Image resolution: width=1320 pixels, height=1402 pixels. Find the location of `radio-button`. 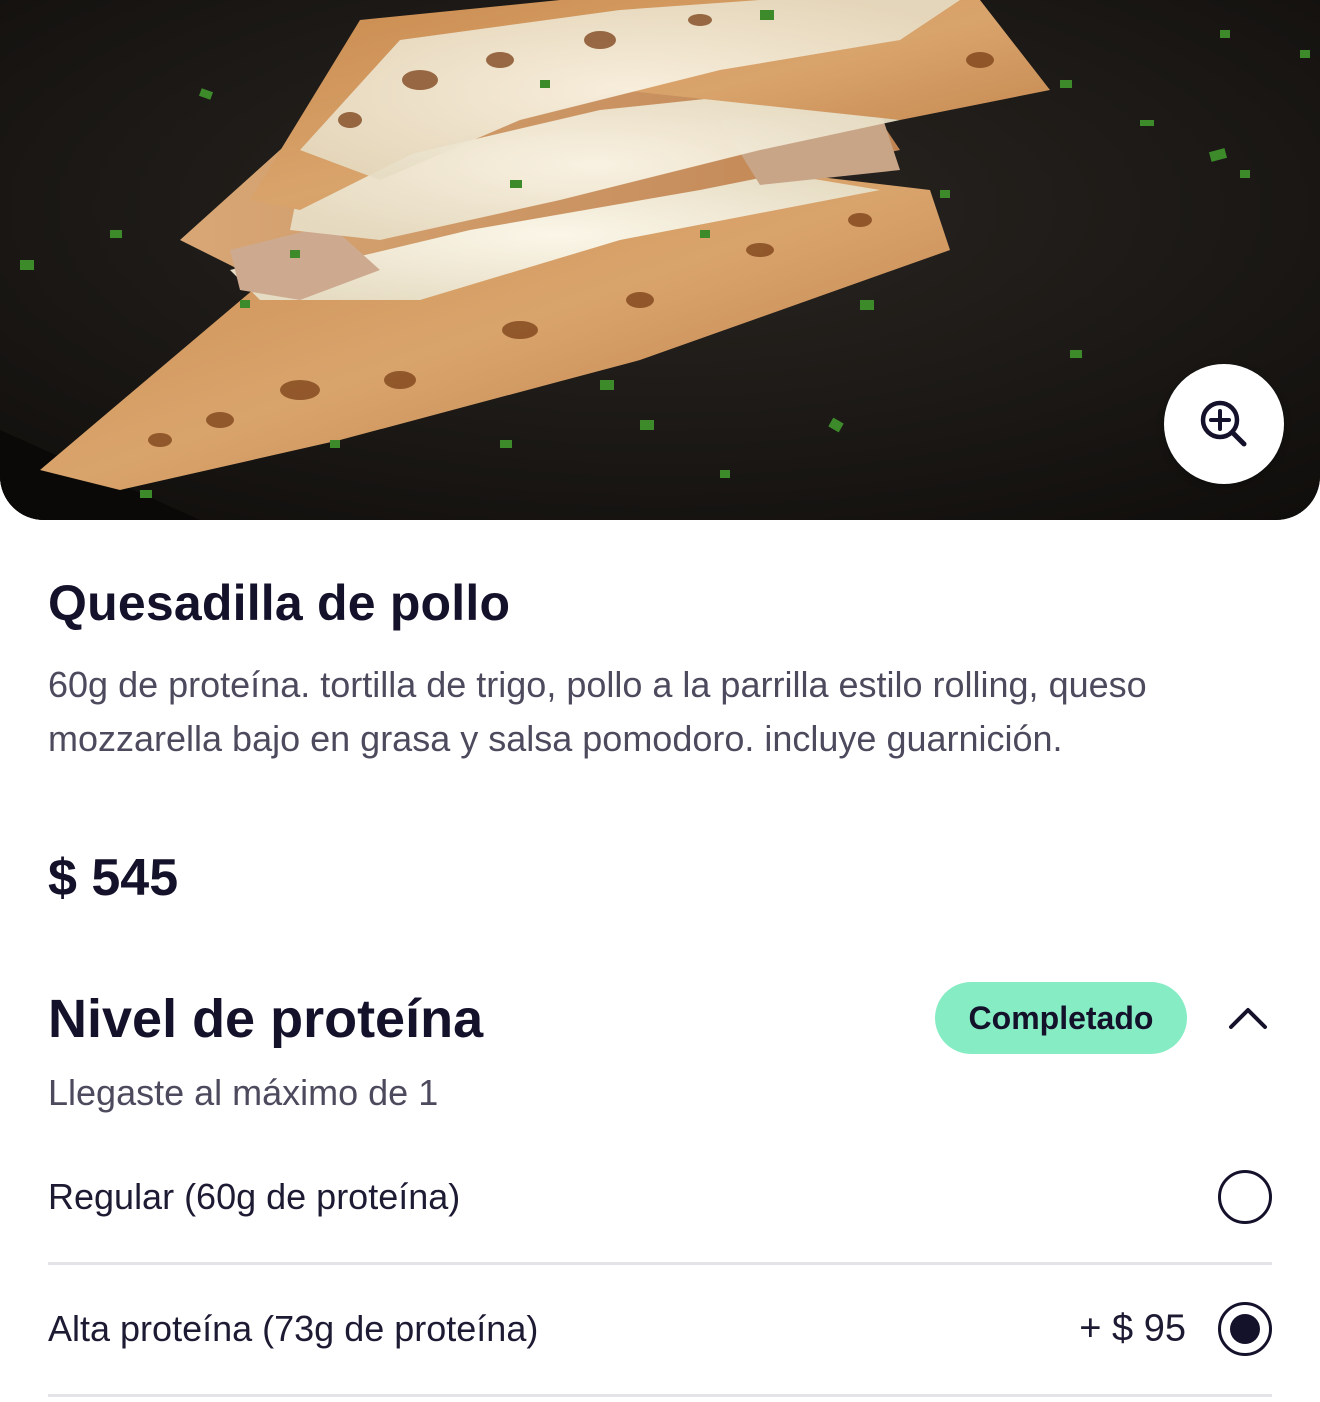

radio-button is located at coordinates (1245, 1197).